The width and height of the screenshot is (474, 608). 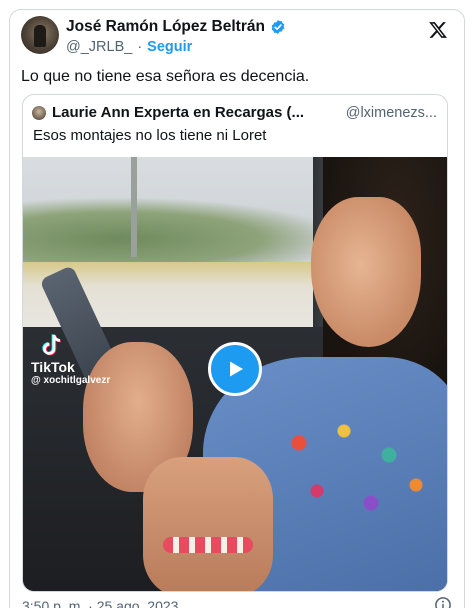 I want to click on play-icon, so click(x=236, y=369).